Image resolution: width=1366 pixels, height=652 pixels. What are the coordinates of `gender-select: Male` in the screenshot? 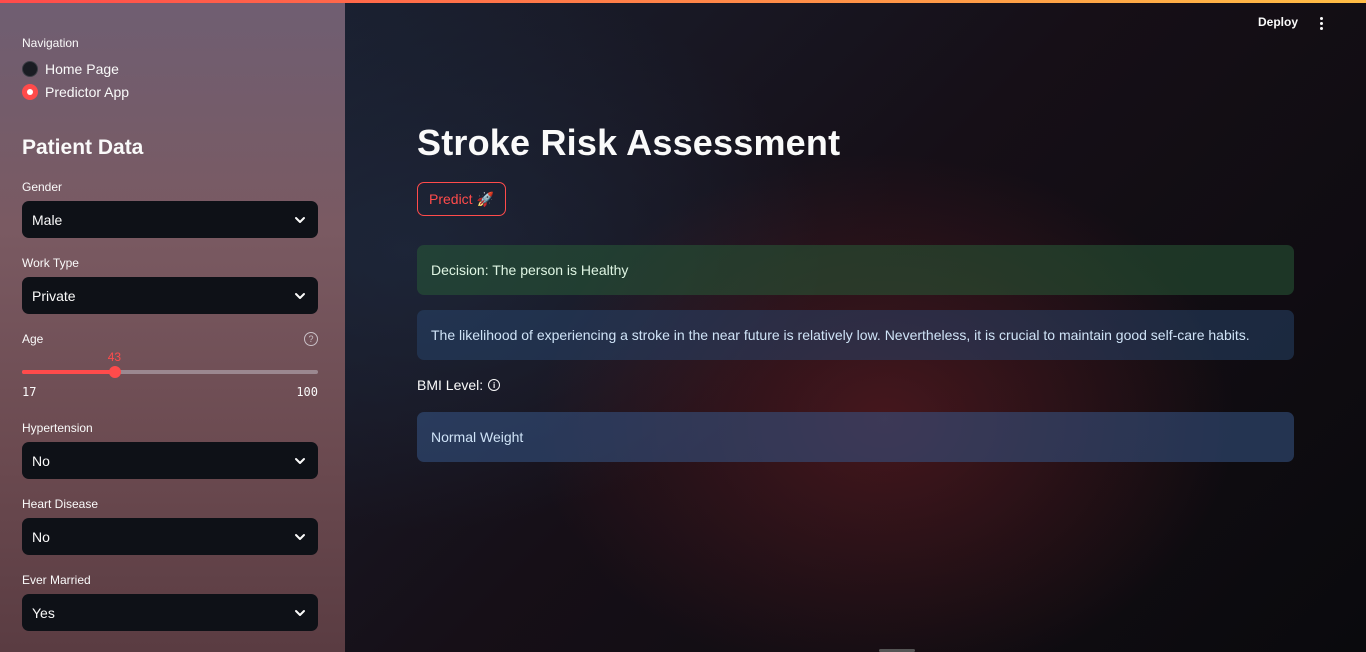 It's located at (170, 219).